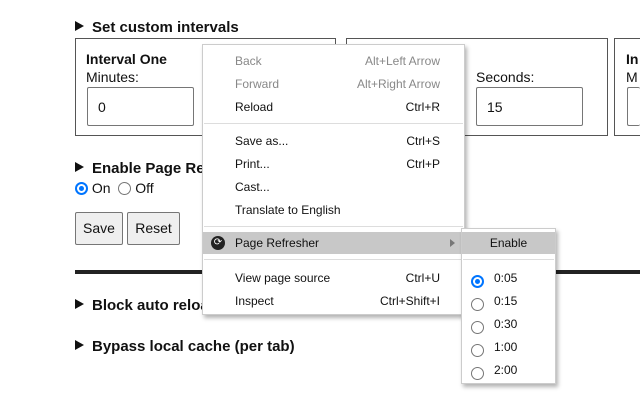 Image resolution: width=640 pixels, height=400 pixels. I want to click on page-refresher-submenu: Enable 0:05 0:15 0:30 1:00 2:00, so click(508, 306).